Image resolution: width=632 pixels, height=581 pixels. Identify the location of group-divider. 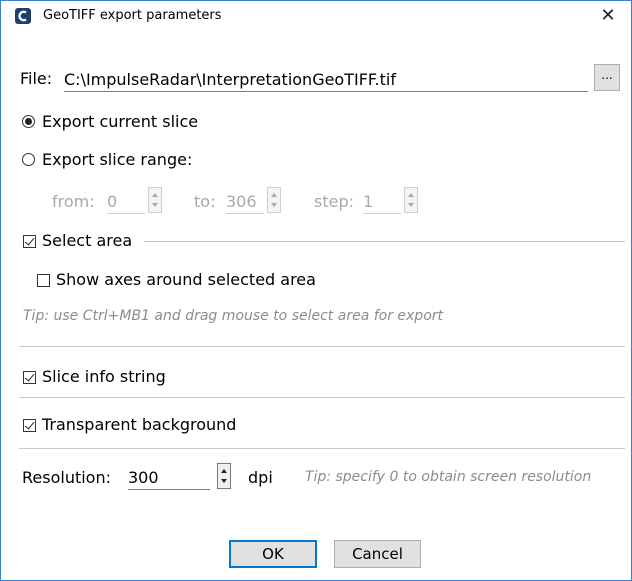
(384, 241).